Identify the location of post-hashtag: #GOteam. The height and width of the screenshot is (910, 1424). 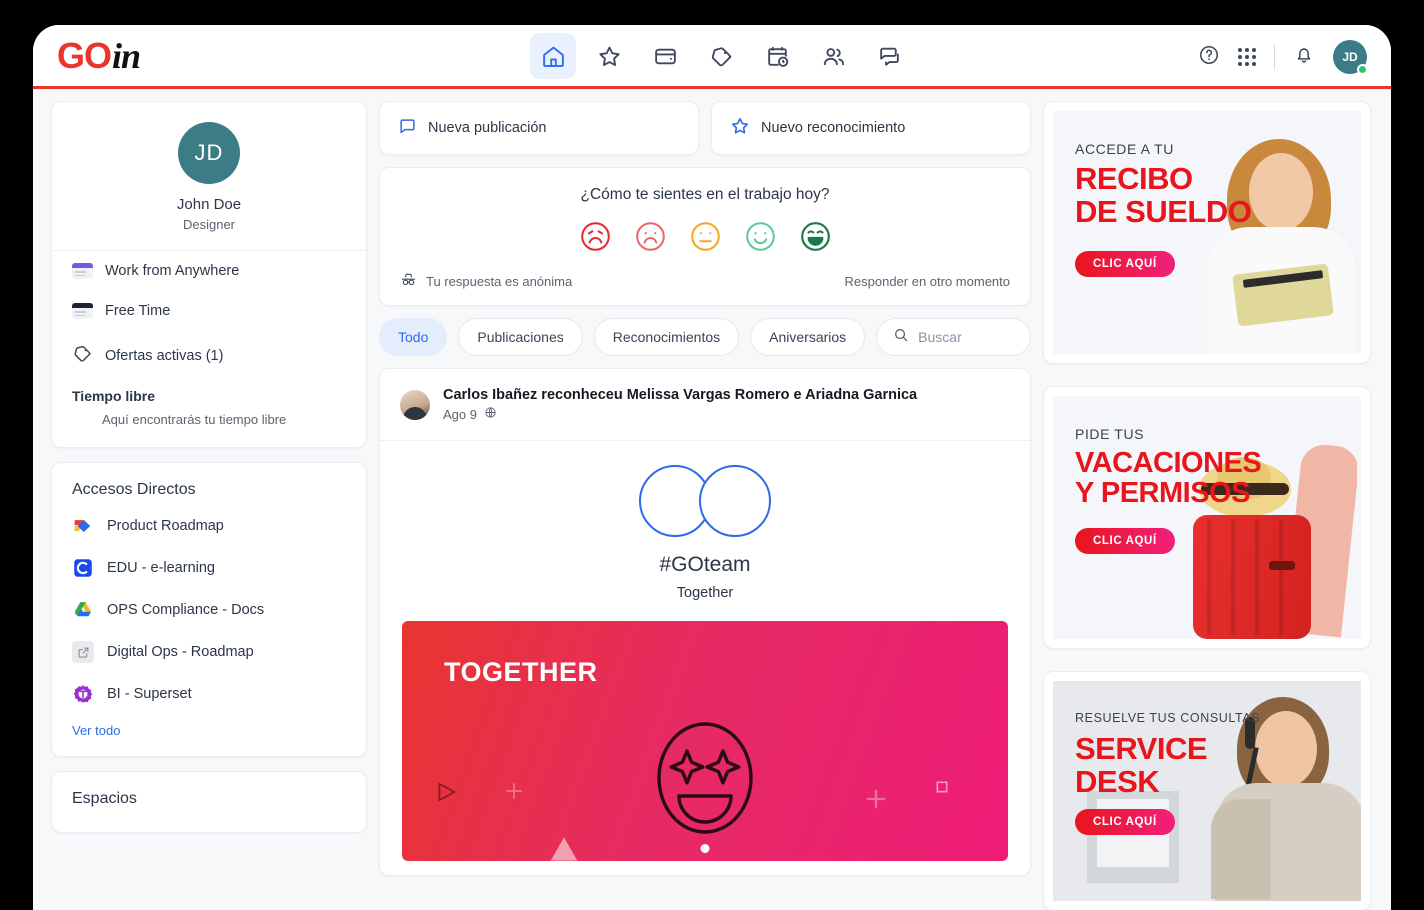
(705, 564).